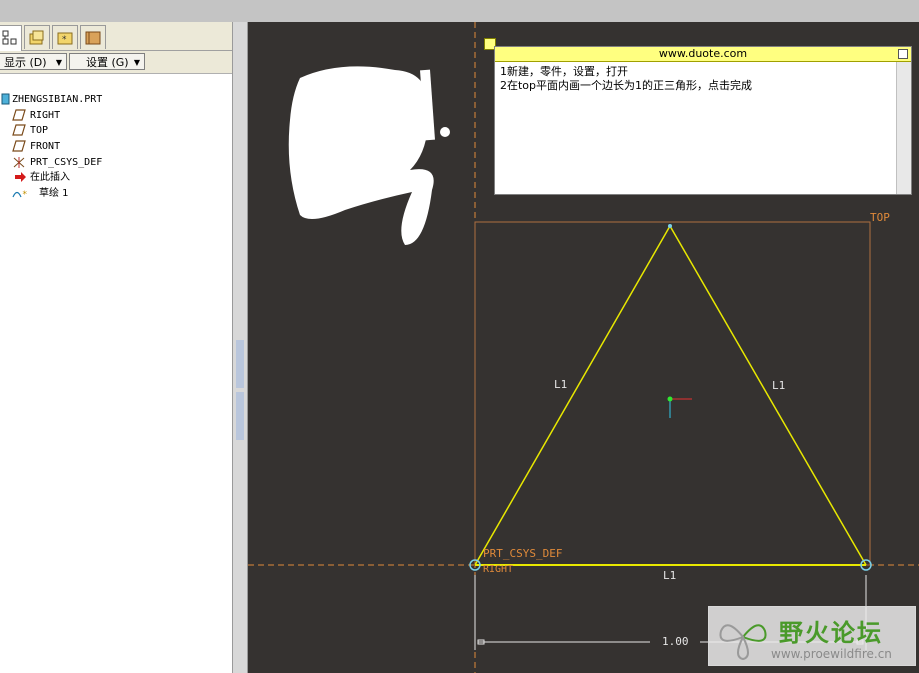 Image resolution: width=919 pixels, height=673 pixels. I want to click on scribble-mark, so click(361, 155).